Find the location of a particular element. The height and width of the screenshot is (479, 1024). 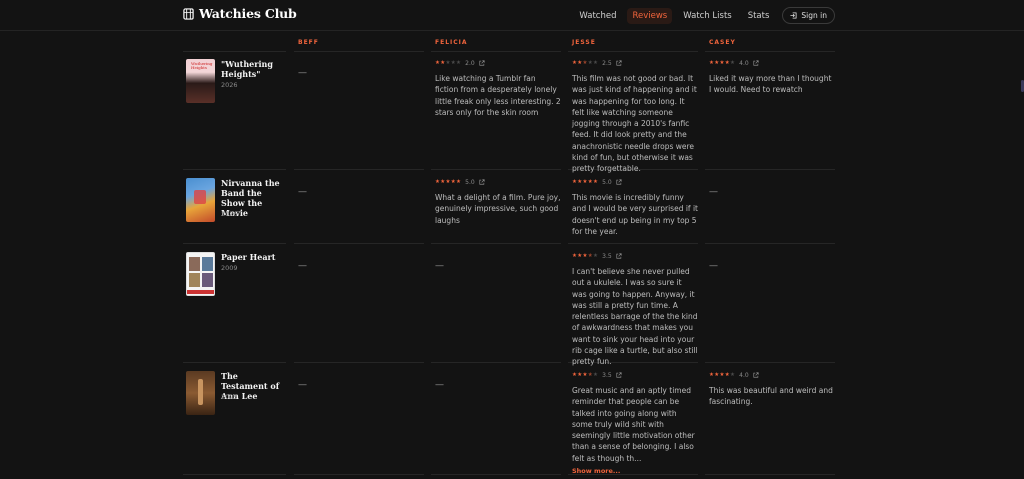

film-year: 2025 is located at coordinates (229, 397).